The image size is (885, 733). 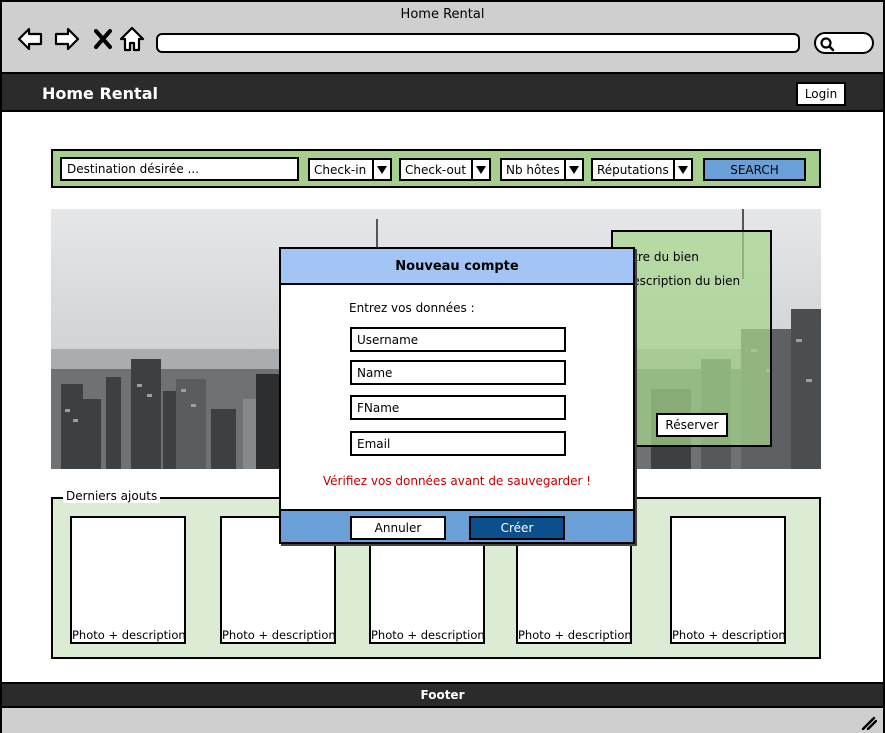 What do you see at coordinates (458, 339) in the screenshot?
I see `username-input` at bounding box center [458, 339].